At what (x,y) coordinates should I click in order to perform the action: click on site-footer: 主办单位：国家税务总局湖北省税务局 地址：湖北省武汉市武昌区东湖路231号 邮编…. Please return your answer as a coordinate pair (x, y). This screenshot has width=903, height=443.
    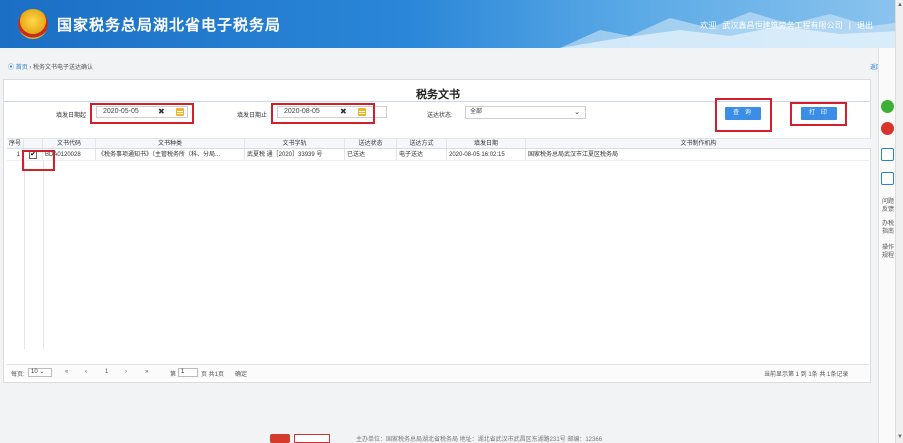
    Looking at the image, I should click on (470, 437).